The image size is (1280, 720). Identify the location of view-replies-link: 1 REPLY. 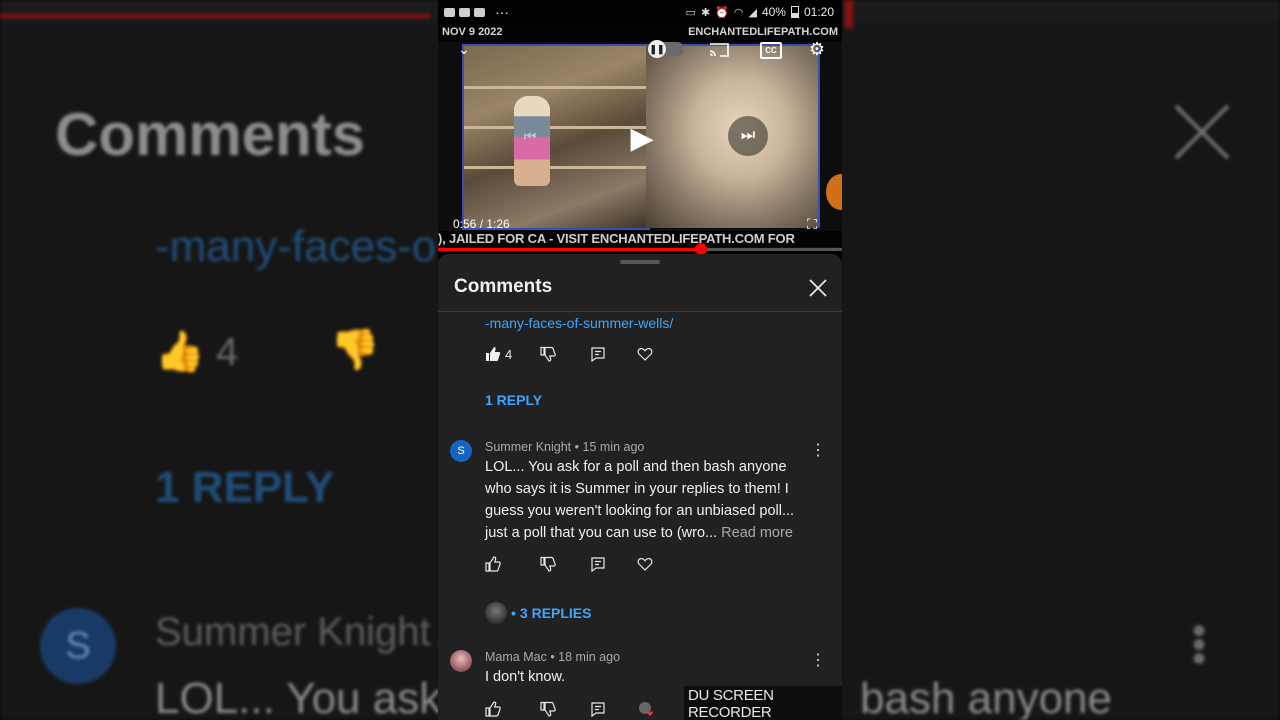
(513, 400).